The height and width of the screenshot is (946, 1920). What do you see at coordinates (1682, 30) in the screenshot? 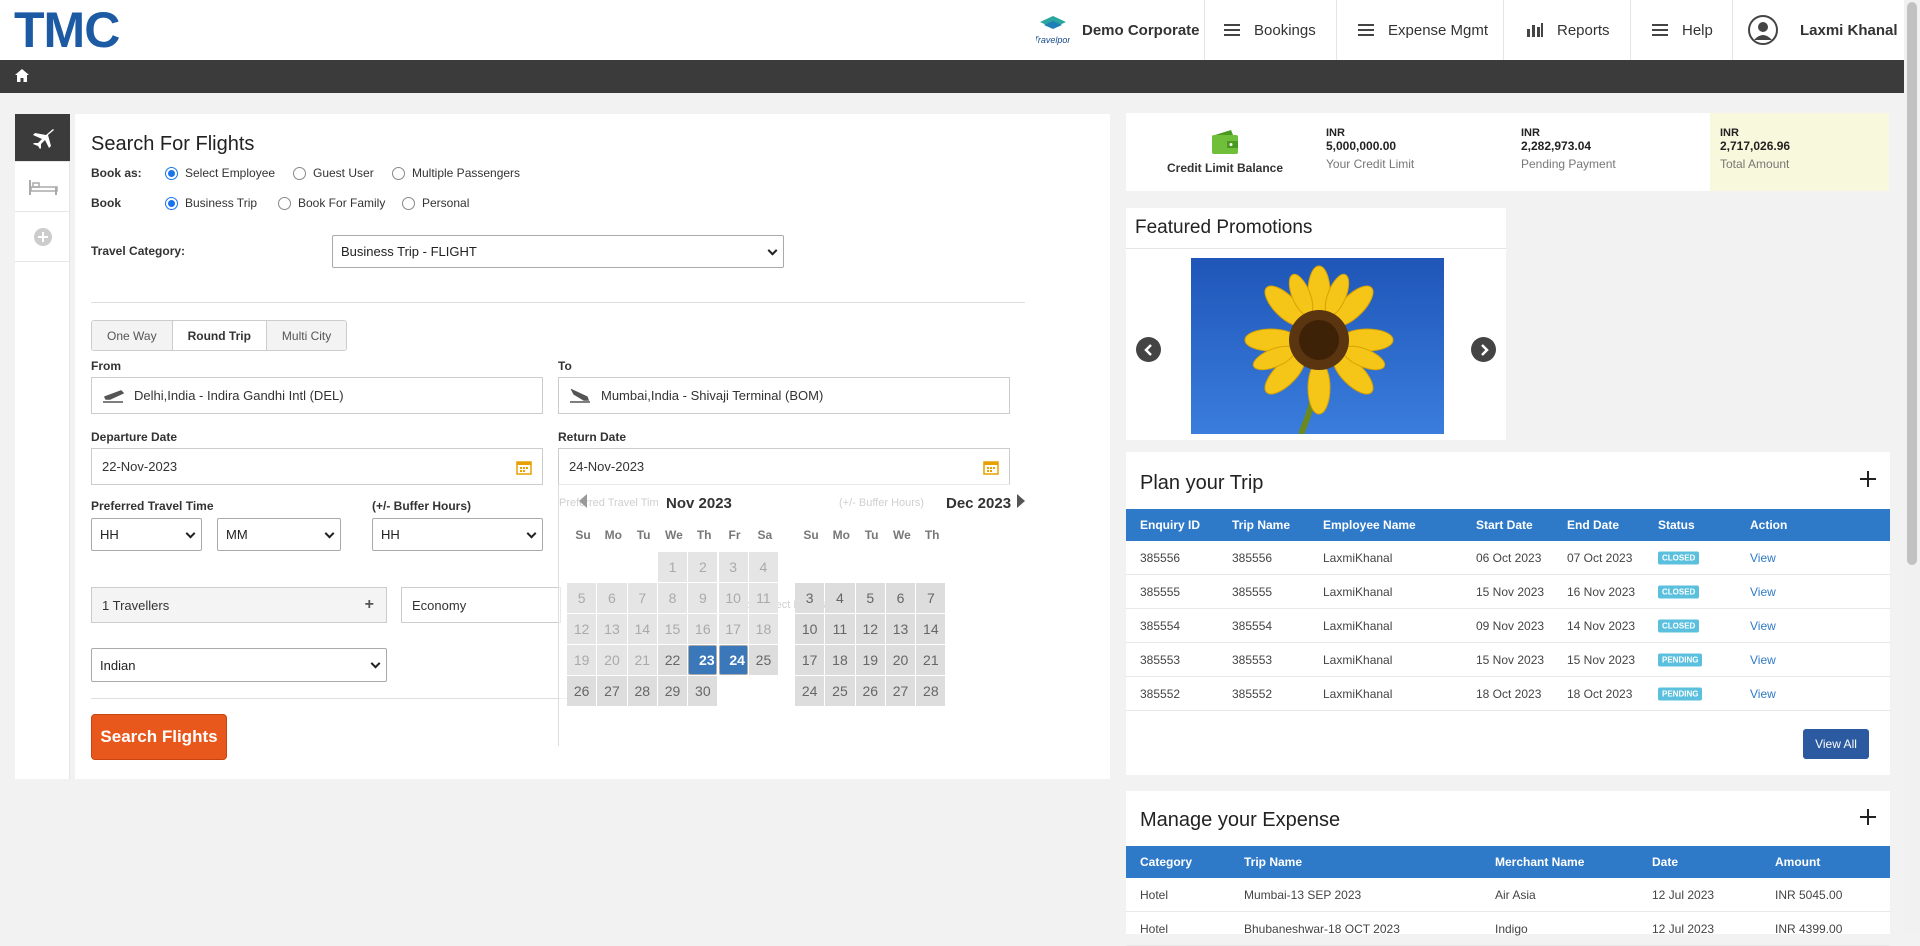
I see `nav-help: Help` at bounding box center [1682, 30].